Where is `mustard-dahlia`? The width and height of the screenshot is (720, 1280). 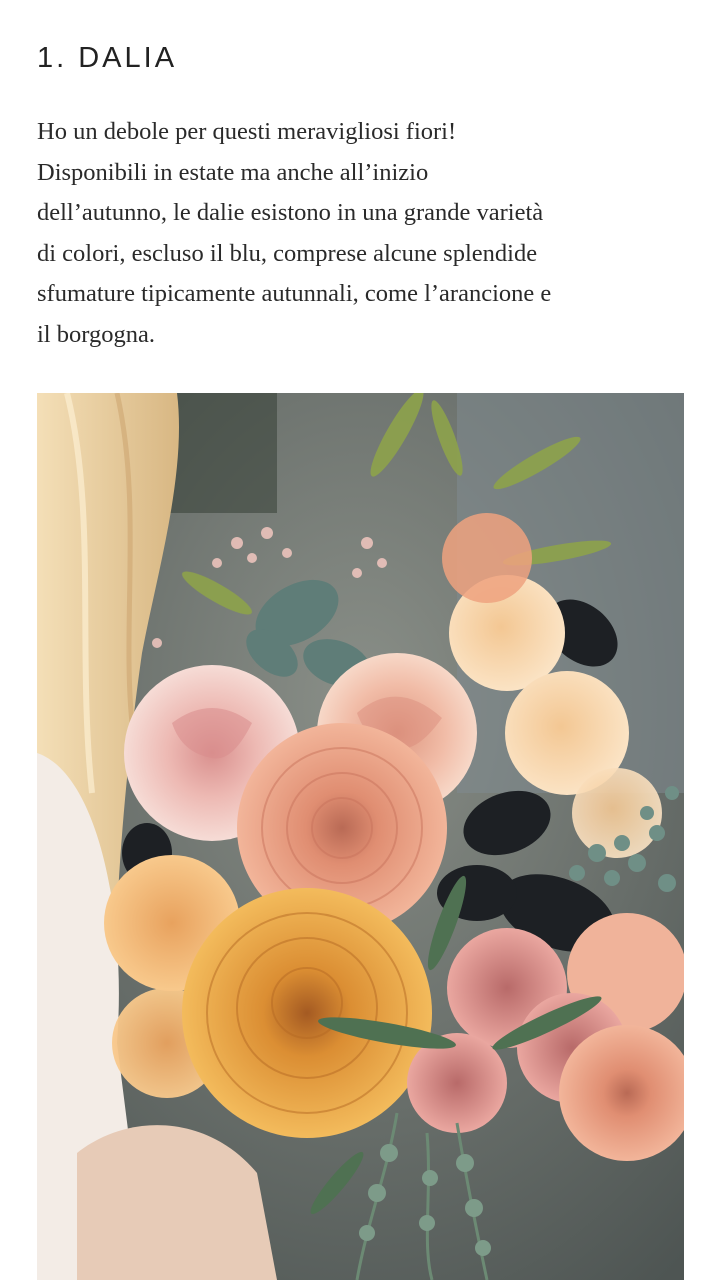
mustard-dahlia is located at coordinates (307, 1013).